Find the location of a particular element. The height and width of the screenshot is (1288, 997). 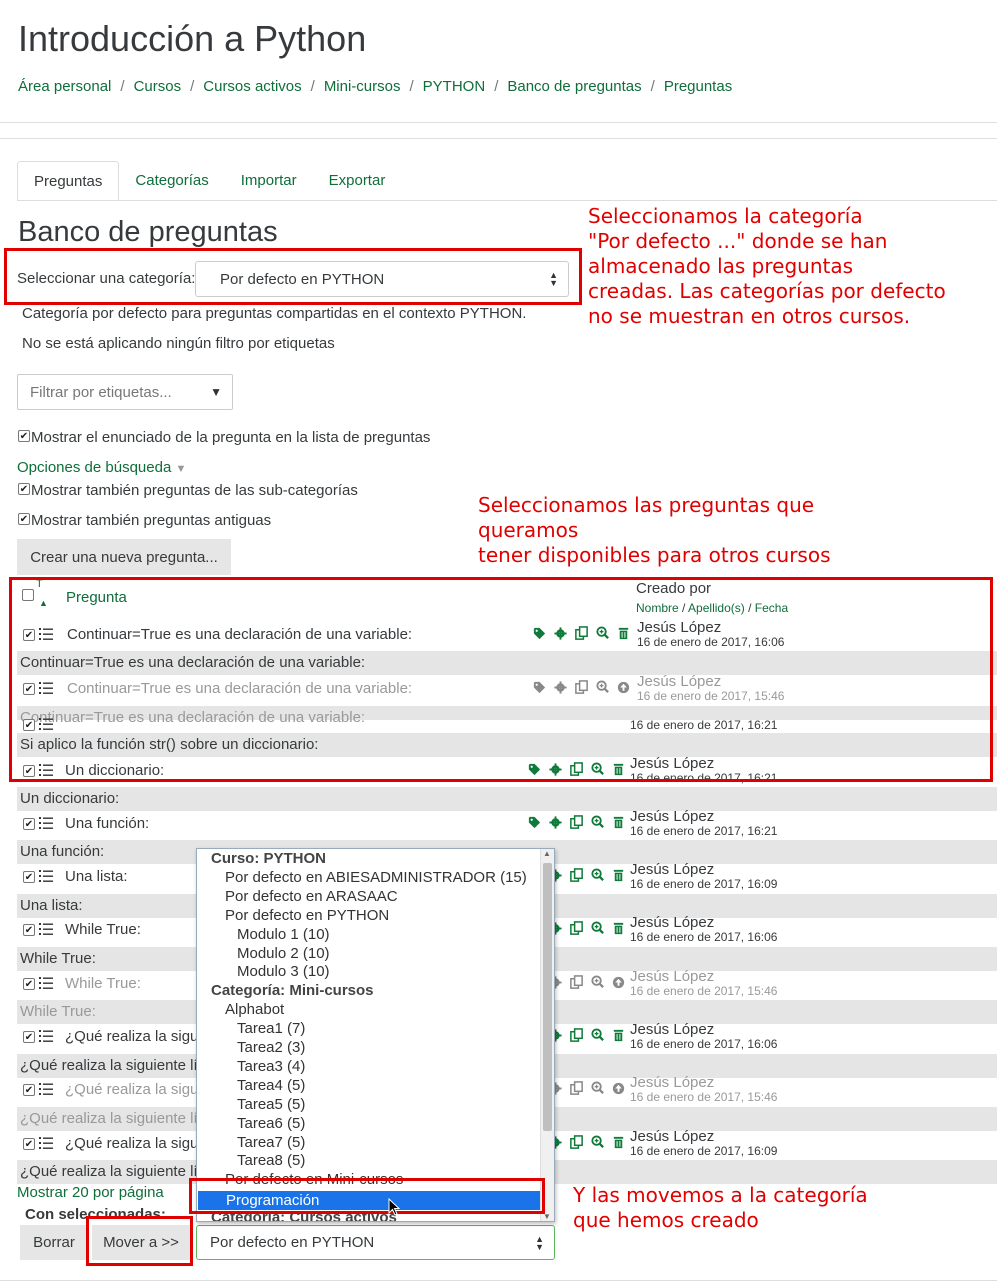

tabs-divider is located at coordinates (507, 200).